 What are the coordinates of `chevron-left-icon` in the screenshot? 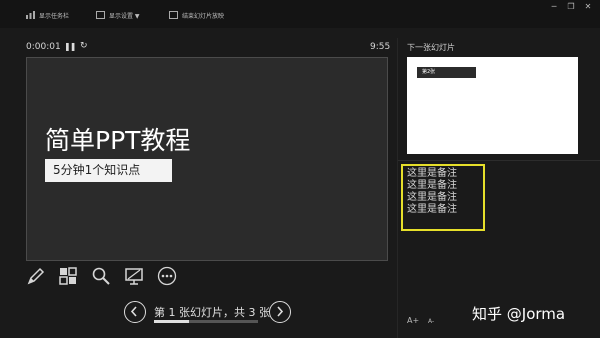 It's located at (133, 311).